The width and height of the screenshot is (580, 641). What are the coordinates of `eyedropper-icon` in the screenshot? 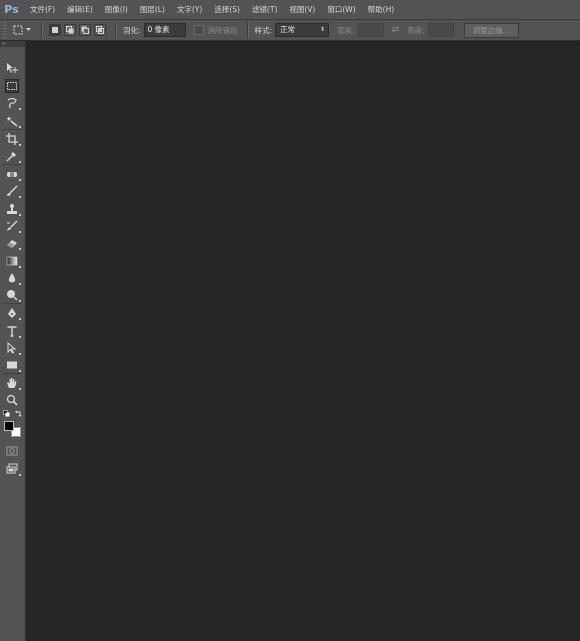 It's located at (13, 156).